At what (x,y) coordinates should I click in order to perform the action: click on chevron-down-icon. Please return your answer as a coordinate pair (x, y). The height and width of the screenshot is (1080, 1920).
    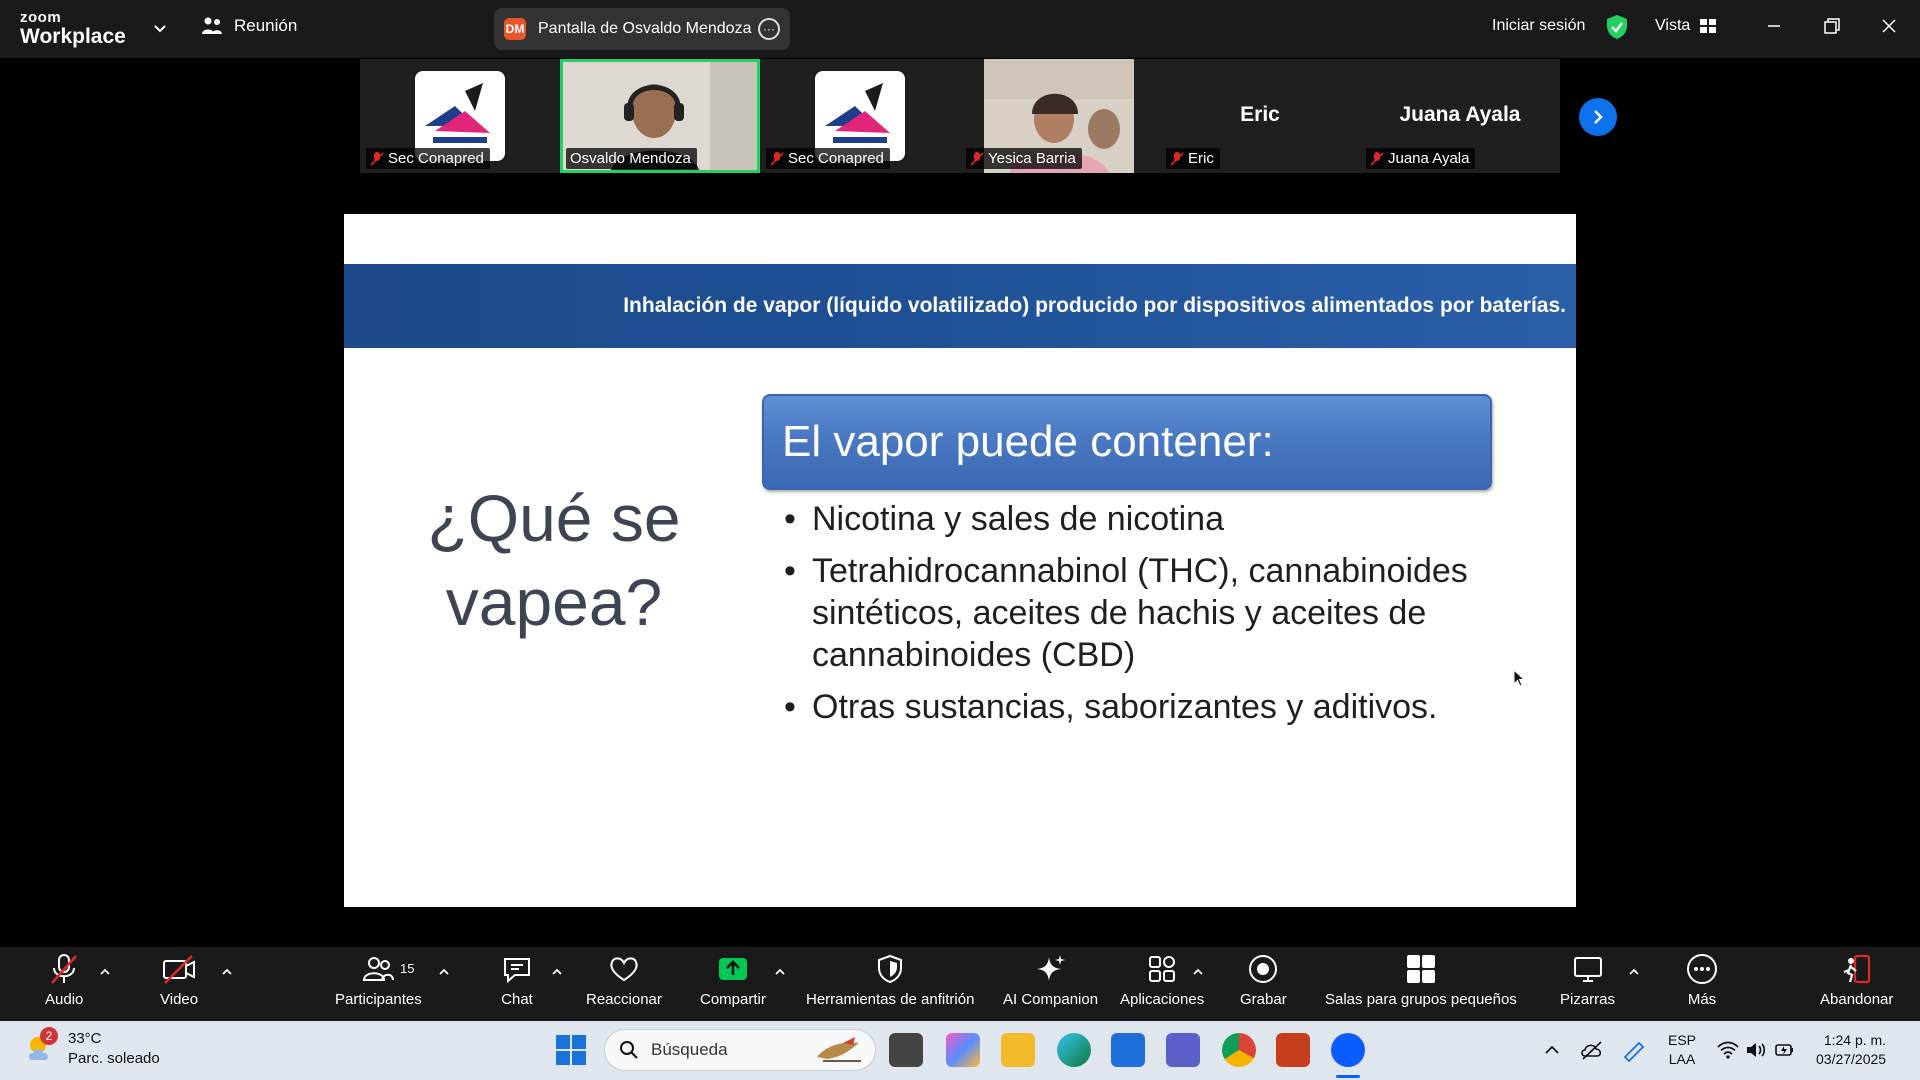
    Looking at the image, I should click on (160, 28).